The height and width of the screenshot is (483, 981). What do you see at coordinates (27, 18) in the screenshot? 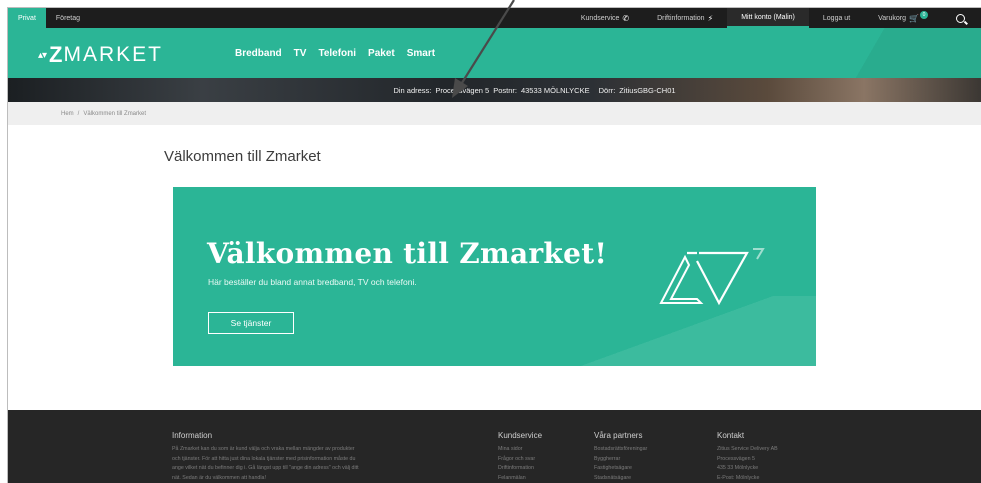
I see `segment-privat: Privat` at bounding box center [27, 18].